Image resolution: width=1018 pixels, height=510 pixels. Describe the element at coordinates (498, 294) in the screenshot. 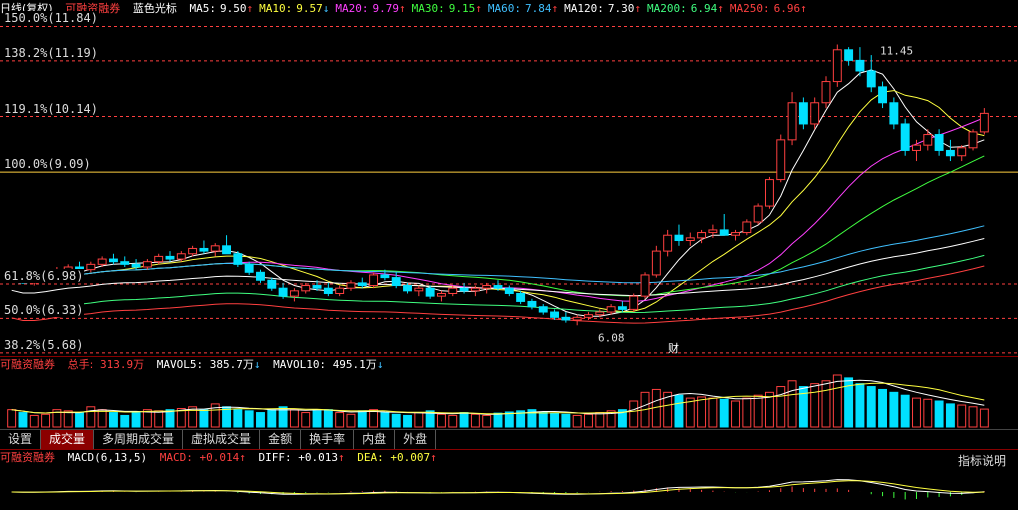

I see `ma-line-ma250` at that location.